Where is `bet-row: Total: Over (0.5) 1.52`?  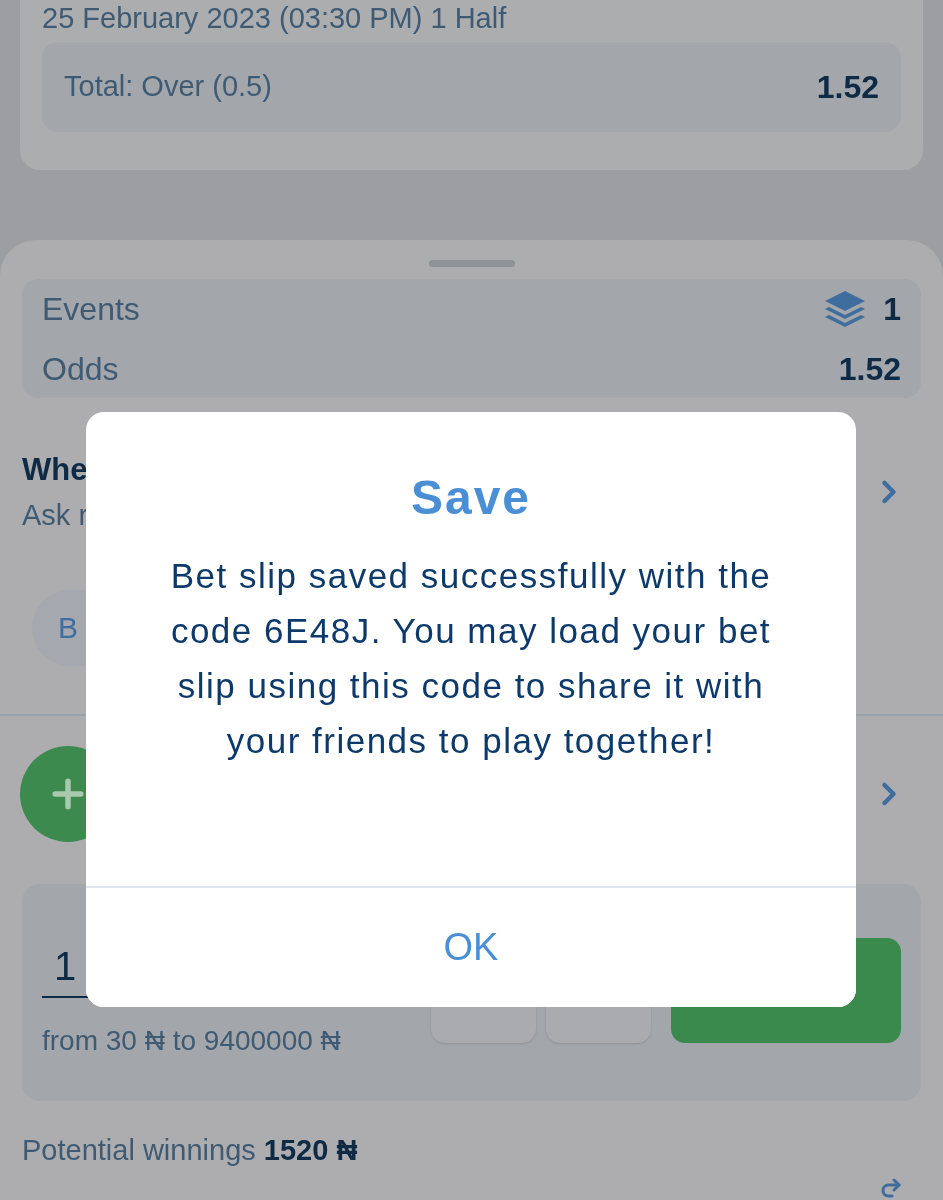 bet-row: Total: Over (0.5) 1.52 is located at coordinates (471, 87).